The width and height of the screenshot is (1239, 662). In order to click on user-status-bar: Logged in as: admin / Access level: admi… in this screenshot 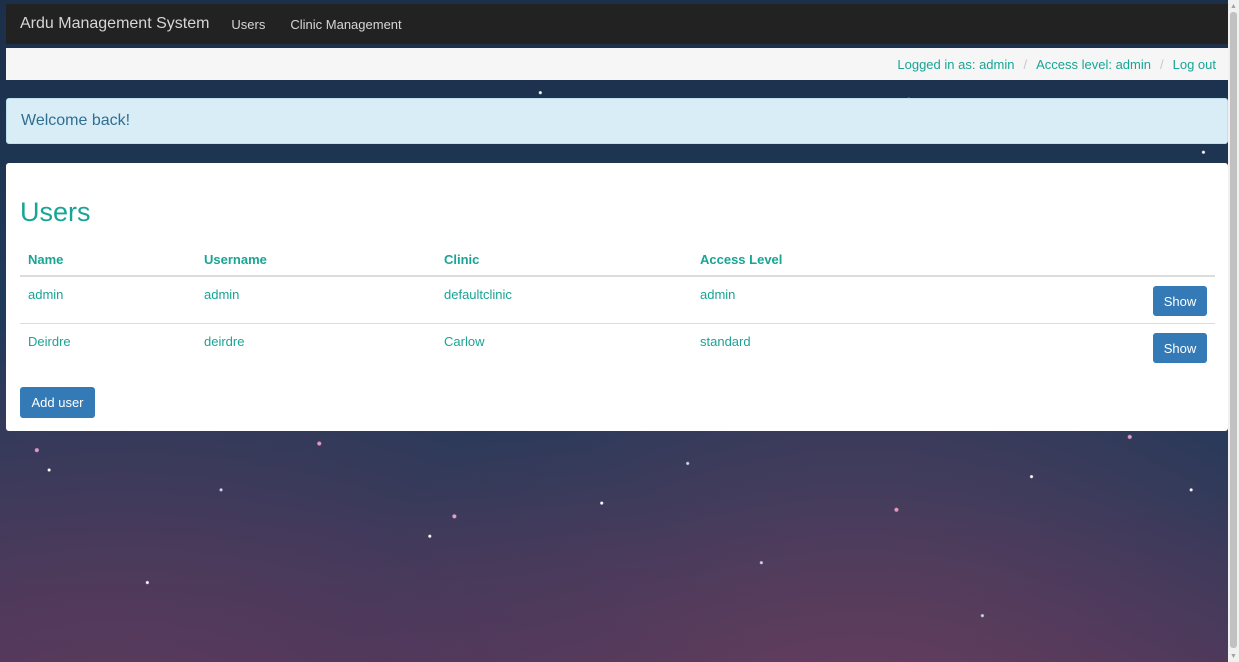, I will do `click(617, 64)`.